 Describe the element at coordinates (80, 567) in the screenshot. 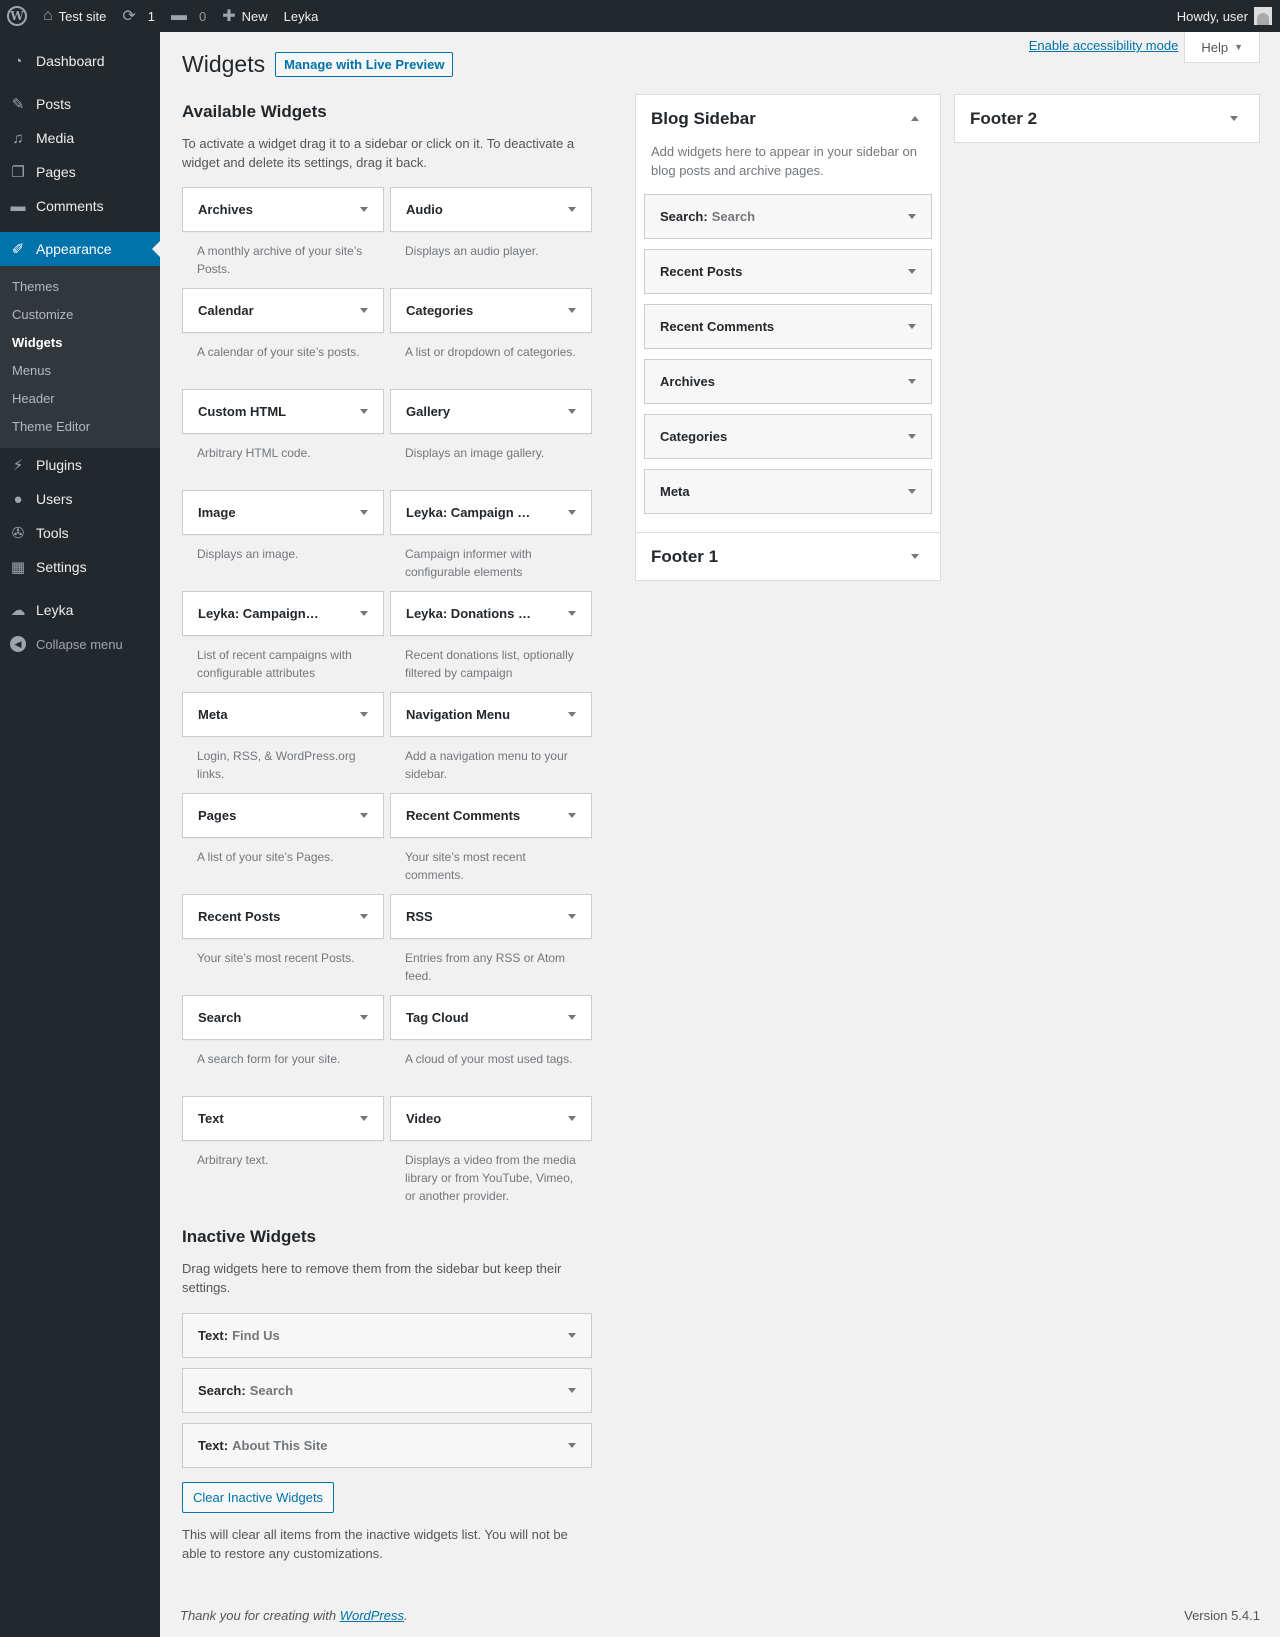

I see `menu-settings: ▦ Settings` at that location.